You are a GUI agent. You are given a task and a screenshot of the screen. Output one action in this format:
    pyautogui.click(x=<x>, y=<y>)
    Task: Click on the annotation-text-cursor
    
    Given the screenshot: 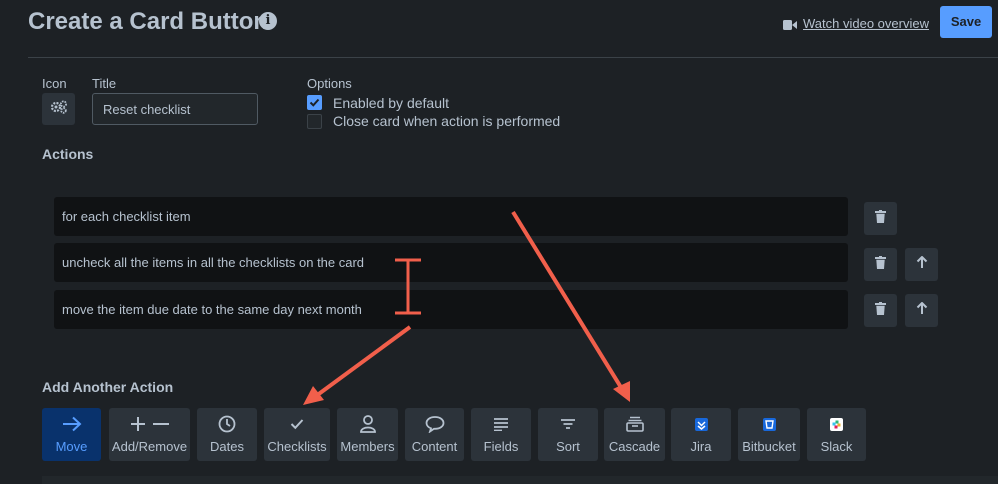 What is the action you would take?
    pyautogui.click(x=408, y=286)
    